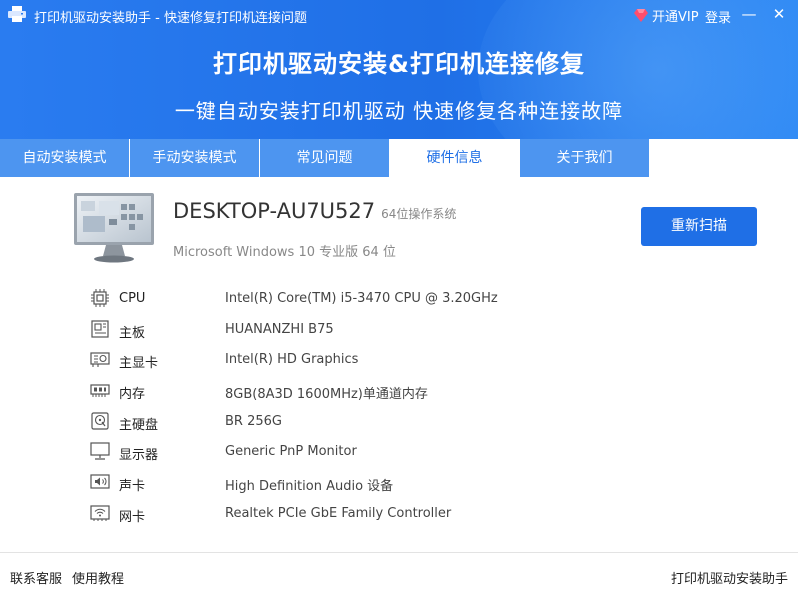 This screenshot has height=596, width=798. Describe the element at coordinates (114, 228) in the screenshot. I see `computer-monitor-icon` at that location.